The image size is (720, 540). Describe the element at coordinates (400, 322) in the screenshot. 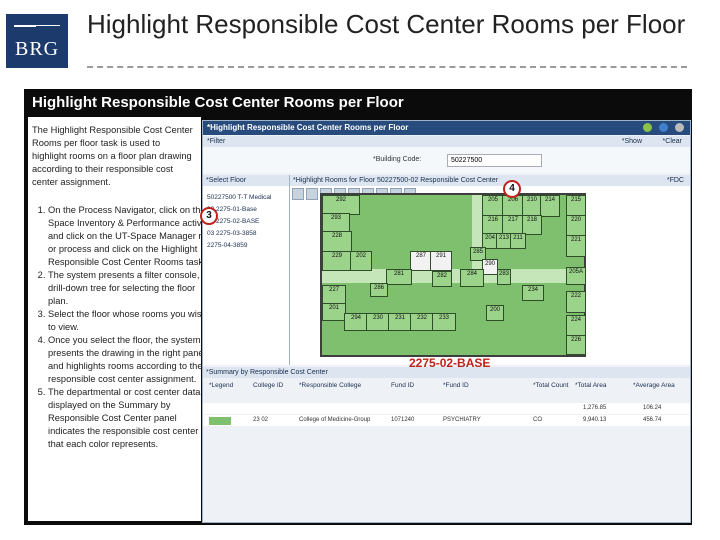

I see `room: 231` at that location.